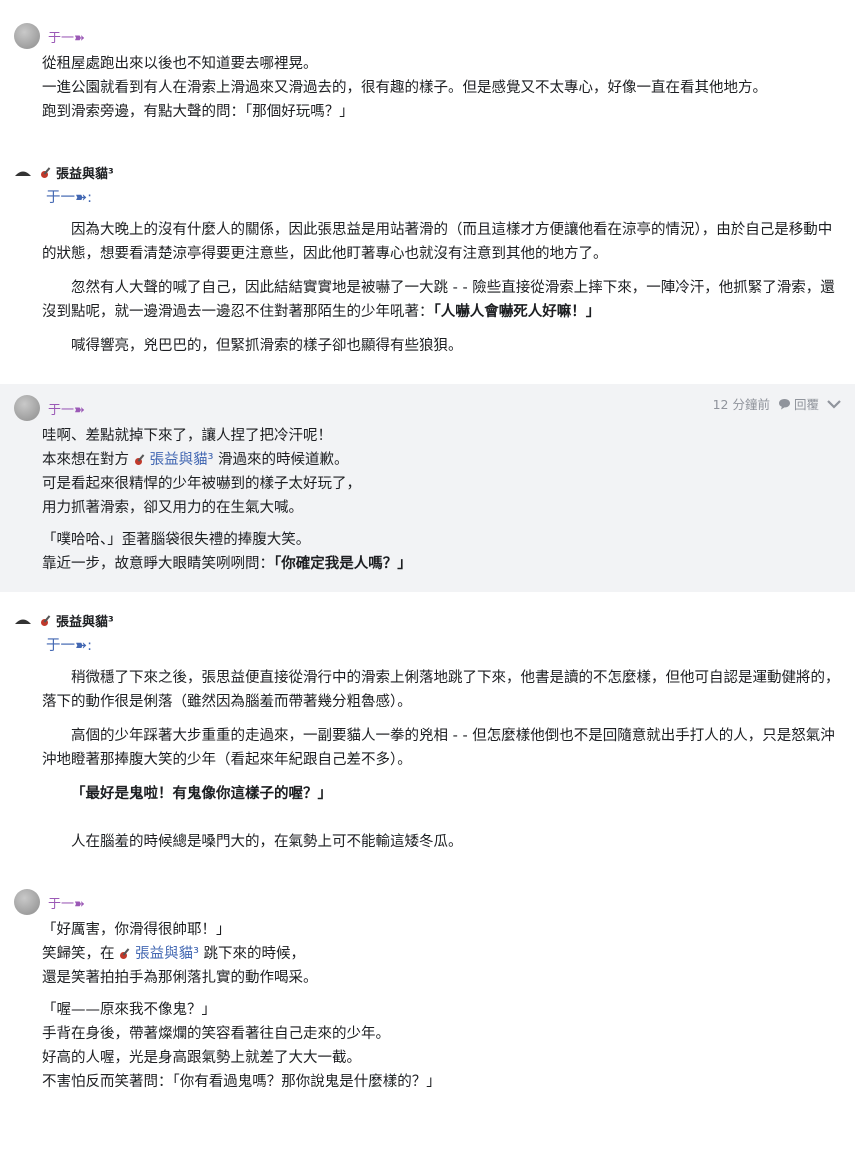 The width and height of the screenshot is (855, 1155). I want to click on line-text: 笑歸笑，在, so click(81, 954).